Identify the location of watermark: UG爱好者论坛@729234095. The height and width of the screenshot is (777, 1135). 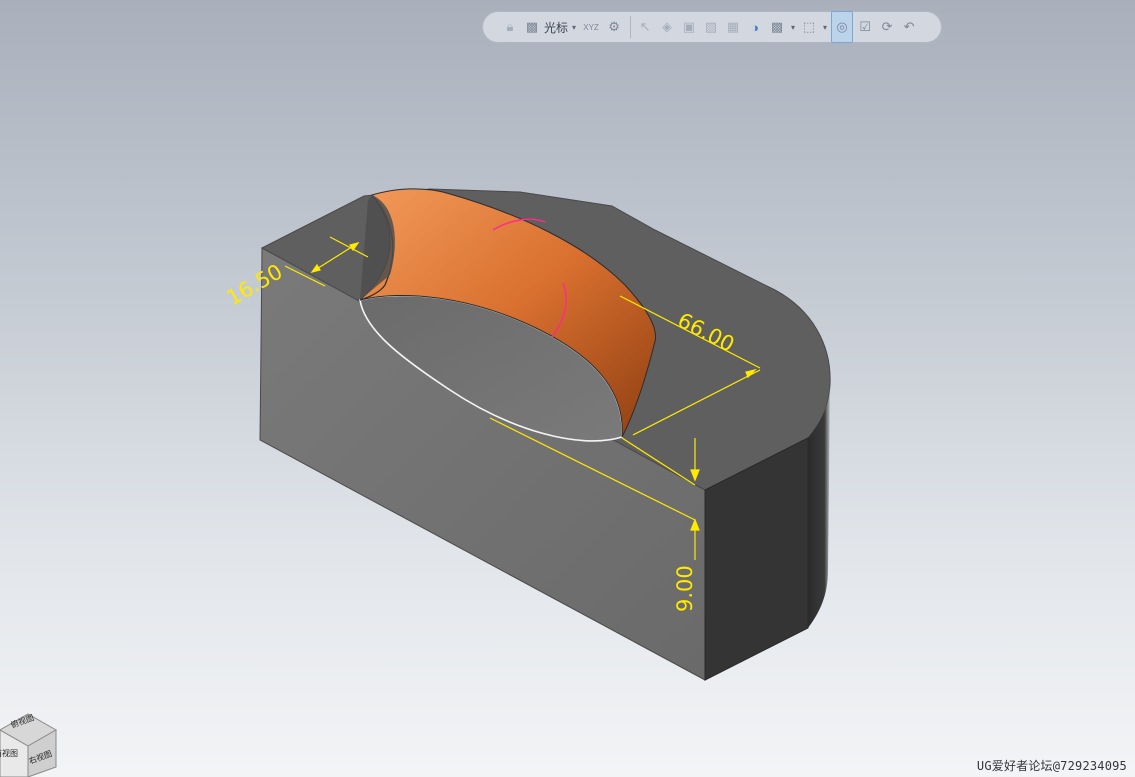
(1051, 766).